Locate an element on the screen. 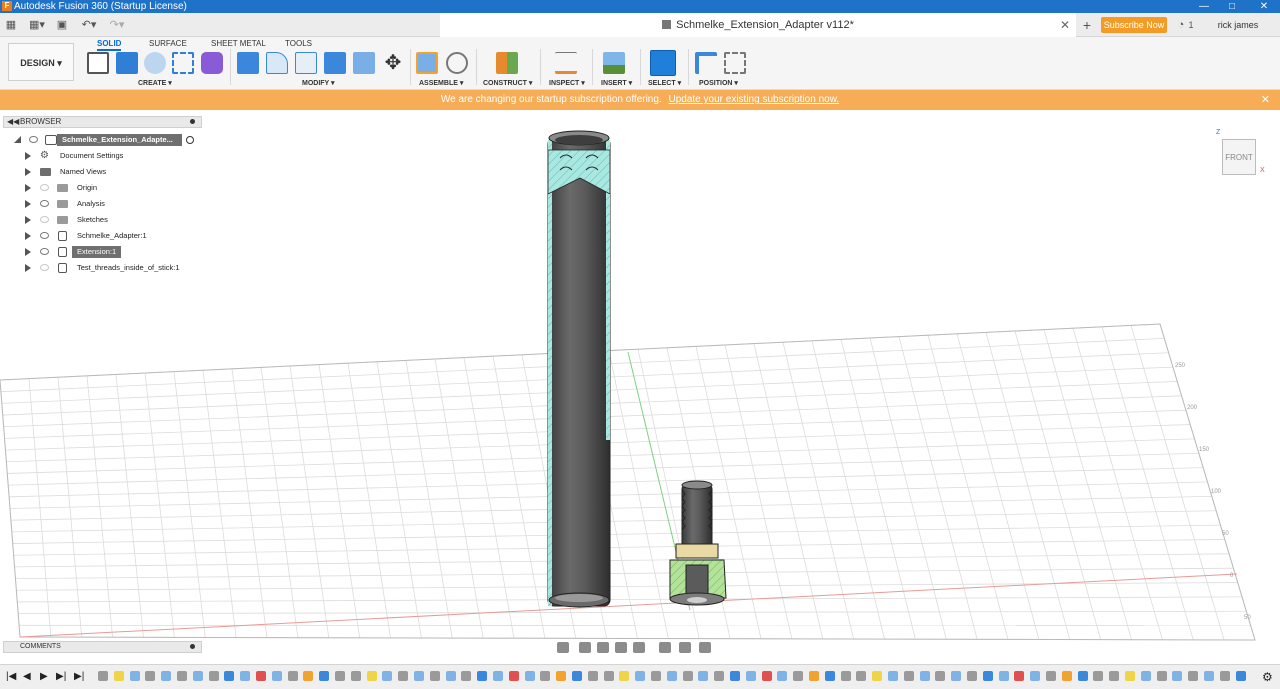  save-icon: ▣ is located at coordinates (62, 25).